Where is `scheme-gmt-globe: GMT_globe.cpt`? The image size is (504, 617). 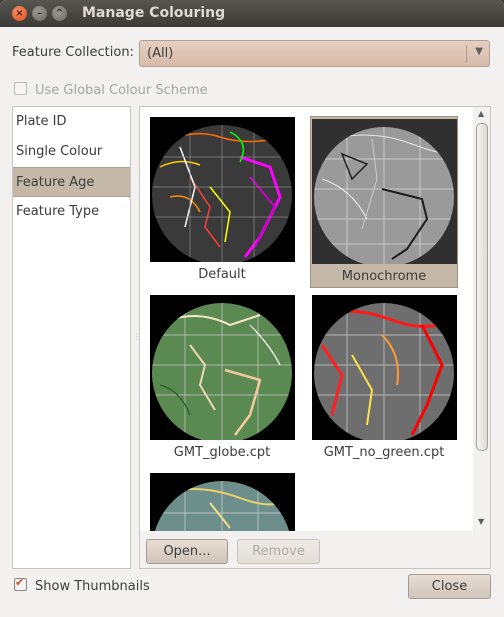
scheme-gmt-globe: GMT_globe.cpt is located at coordinates (222, 379).